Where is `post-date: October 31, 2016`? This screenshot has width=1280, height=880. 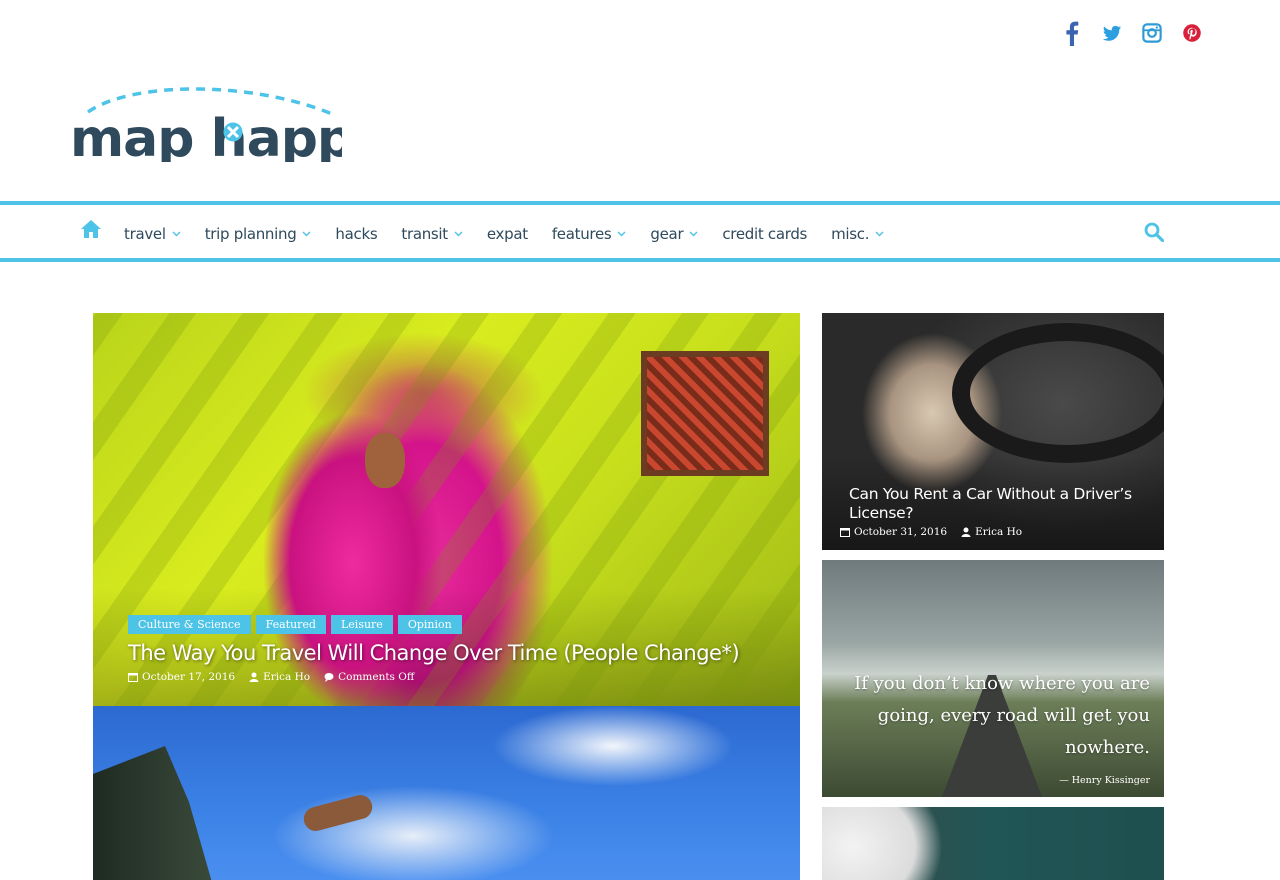
post-date: October 31, 2016 is located at coordinates (893, 532).